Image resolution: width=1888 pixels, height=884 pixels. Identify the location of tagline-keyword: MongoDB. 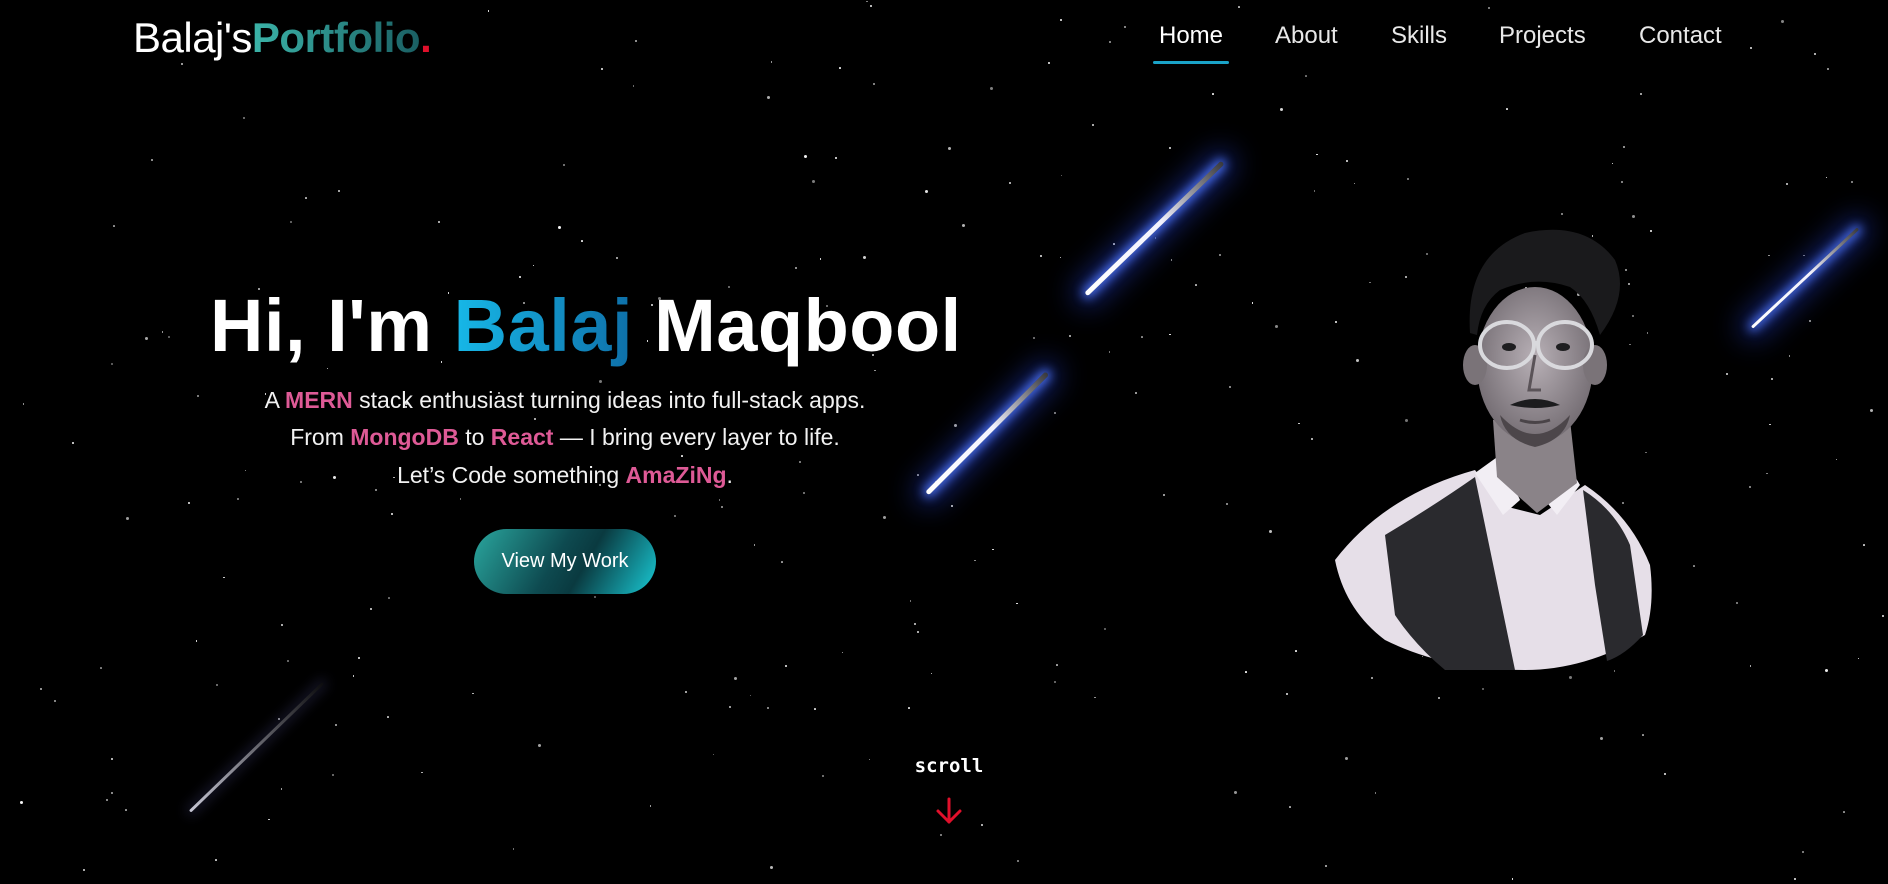
(404, 437).